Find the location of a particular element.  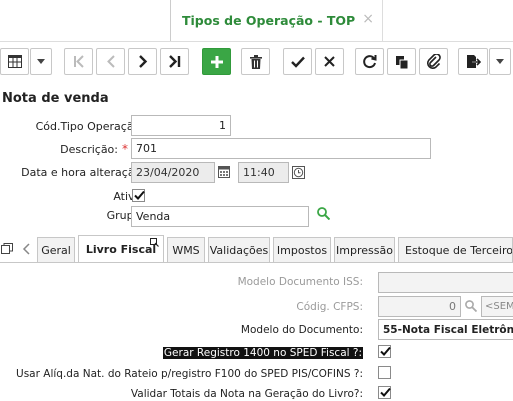

refresh-icon is located at coordinates (370, 62).